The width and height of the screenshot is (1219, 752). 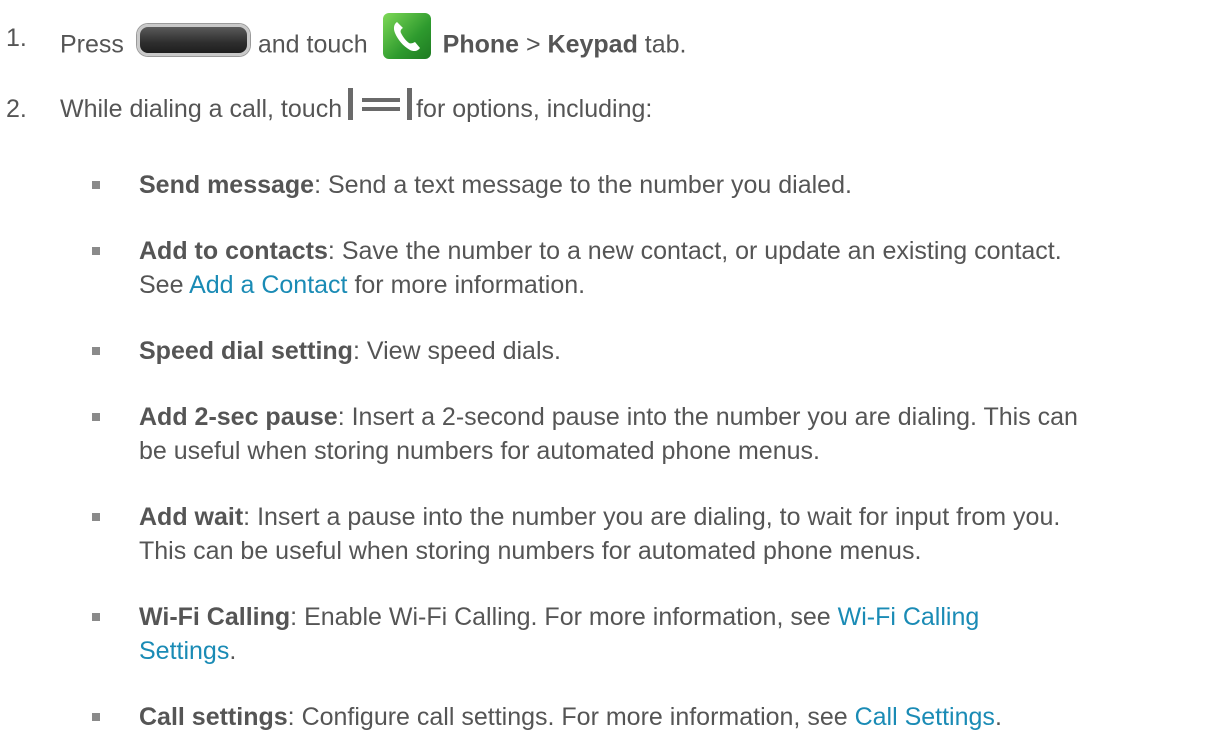 I want to click on step-text-part: tab., so click(x=662, y=44).